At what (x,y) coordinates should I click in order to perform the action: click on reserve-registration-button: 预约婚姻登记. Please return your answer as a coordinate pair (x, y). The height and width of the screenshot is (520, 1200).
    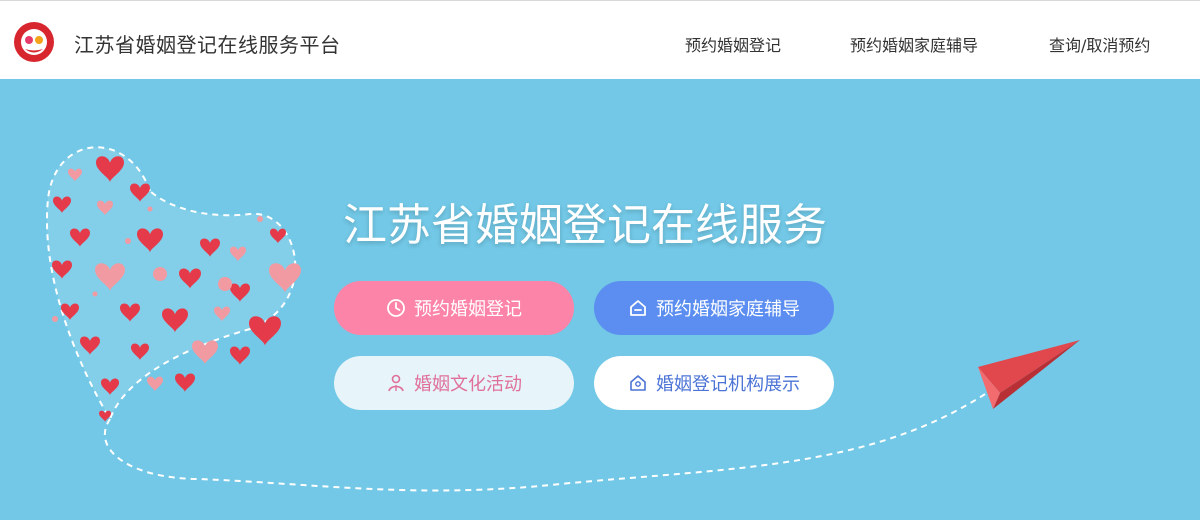
    Looking at the image, I should click on (454, 308).